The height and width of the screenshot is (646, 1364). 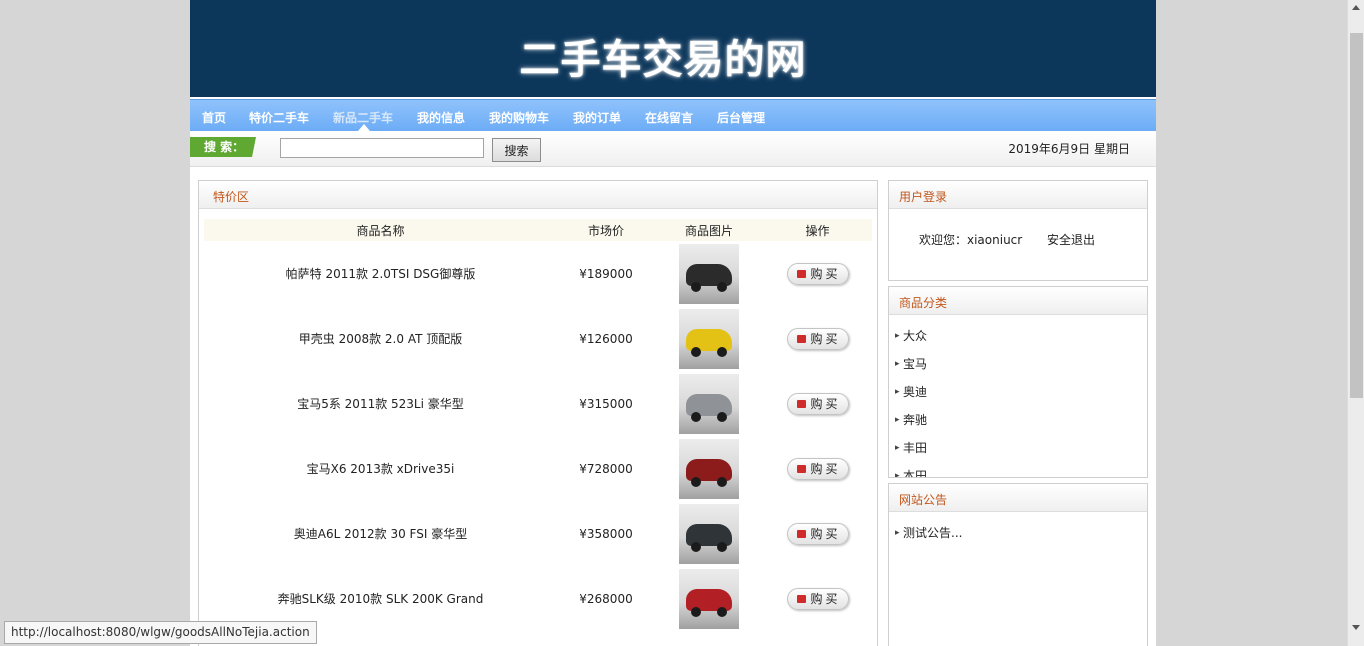 I want to click on category-item: ▸ 本田, so click(x=911, y=472).